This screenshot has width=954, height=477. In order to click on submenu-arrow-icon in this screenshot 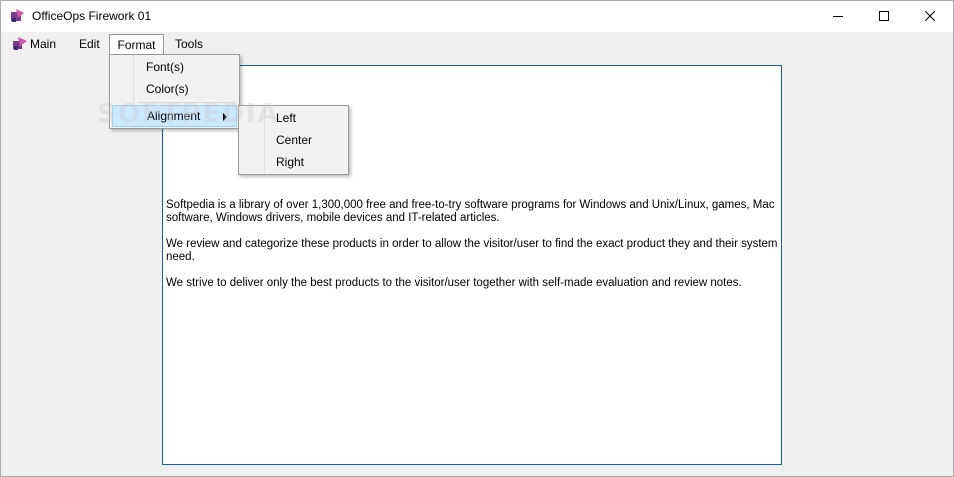, I will do `click(225, 117)`.